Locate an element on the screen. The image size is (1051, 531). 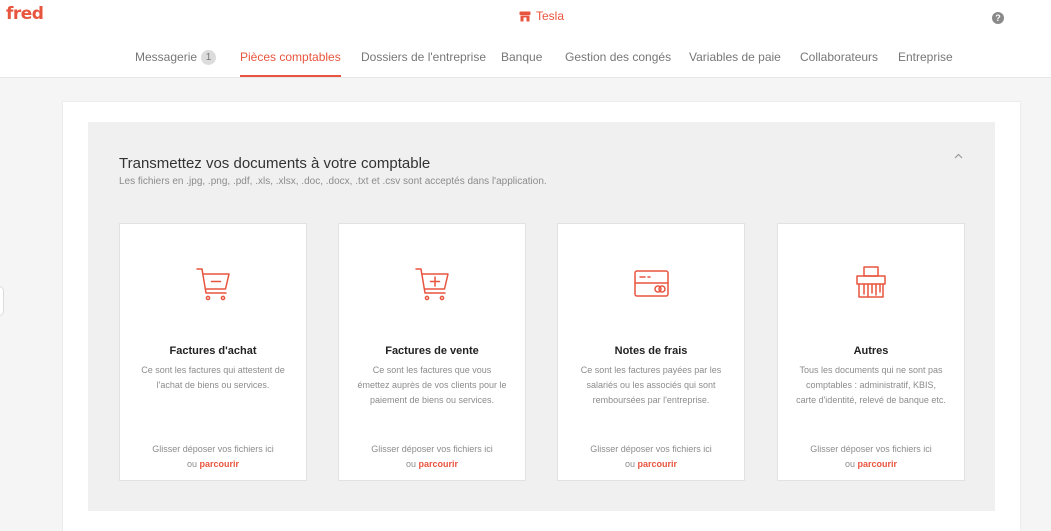
company-selector: Tesla is located at coordinates (541, 16).